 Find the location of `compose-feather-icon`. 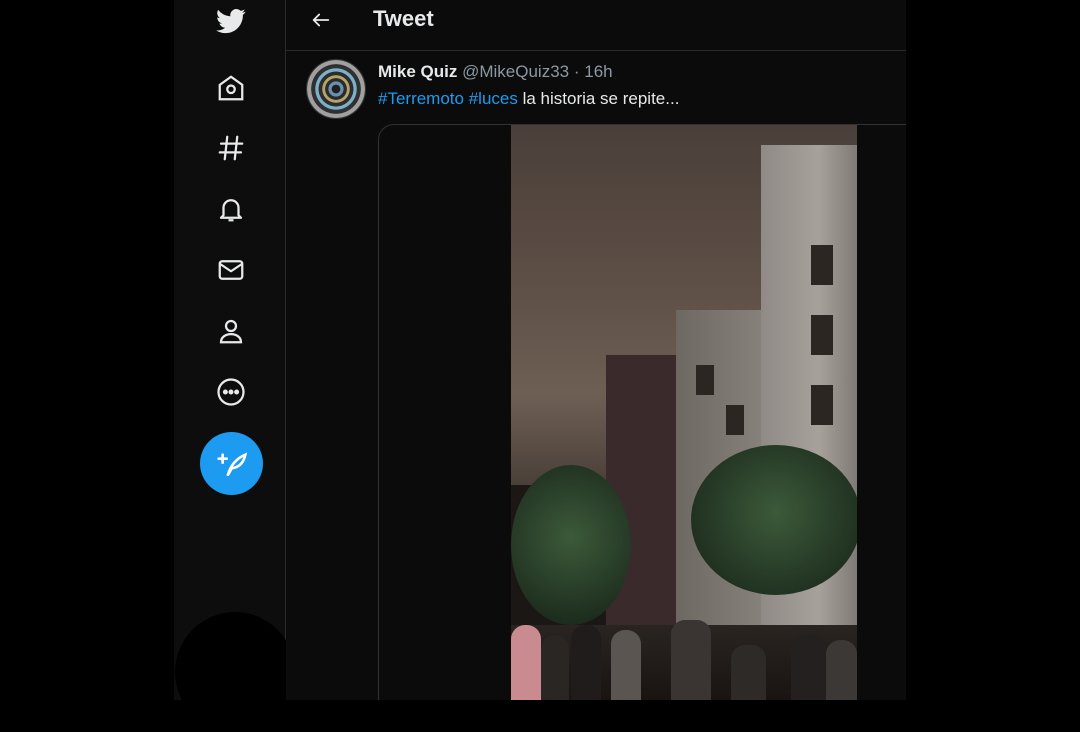

compose-feather-icon is located at coordinates (231, 463).